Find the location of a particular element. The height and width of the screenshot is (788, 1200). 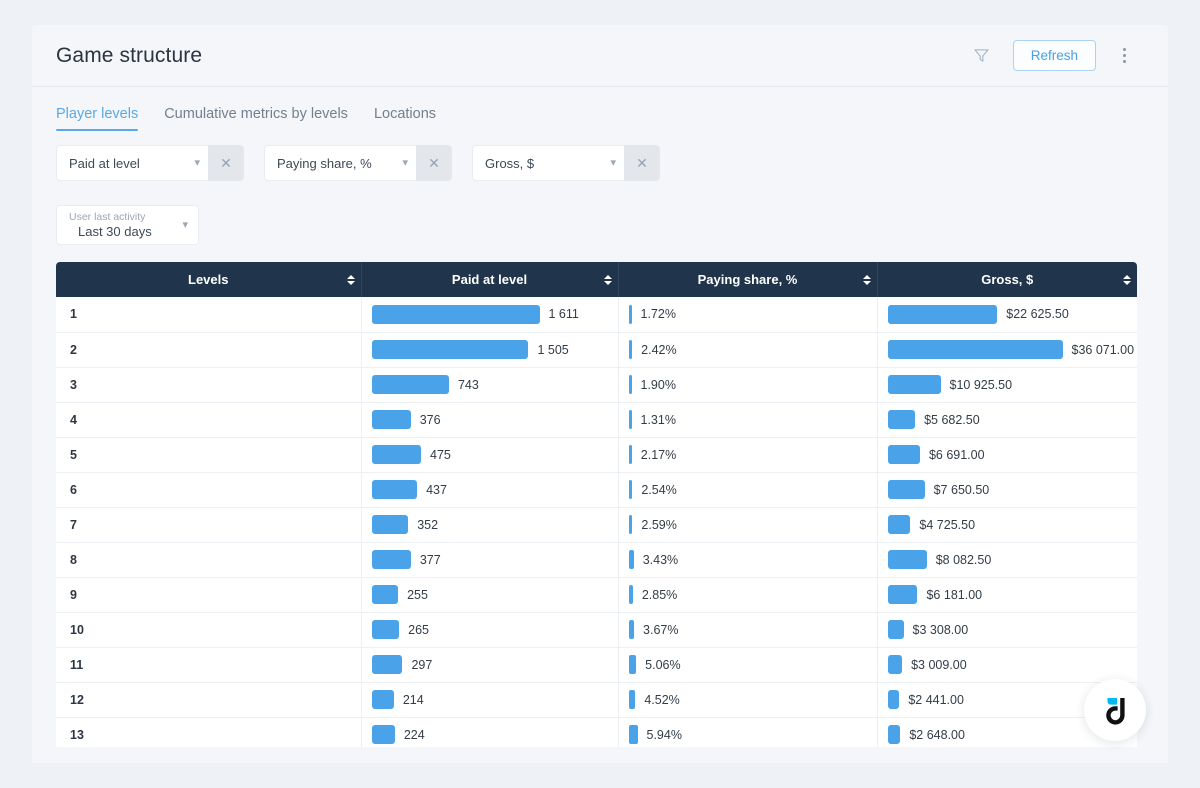

clear-metric-2-button: ✕ is located at coordinates (434, 163).